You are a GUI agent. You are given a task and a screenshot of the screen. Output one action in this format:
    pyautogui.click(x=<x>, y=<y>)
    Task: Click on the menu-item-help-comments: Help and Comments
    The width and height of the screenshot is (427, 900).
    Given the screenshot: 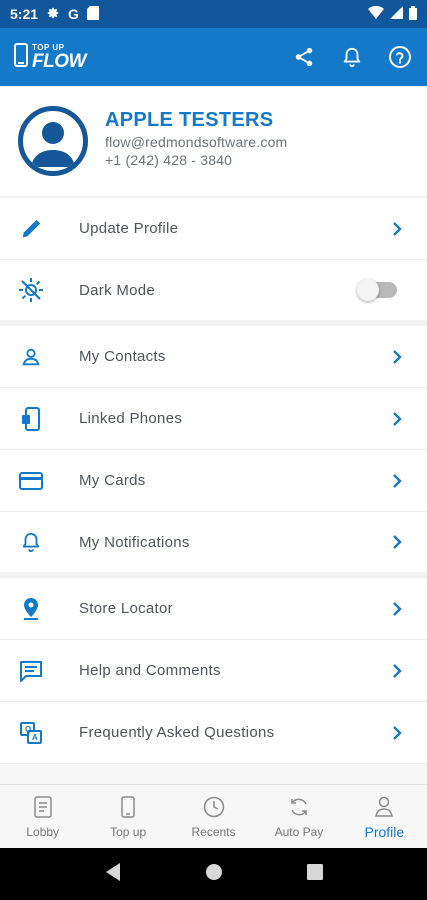 What is the action you would take?
    pyautogui.click(x=213, y=671)
    